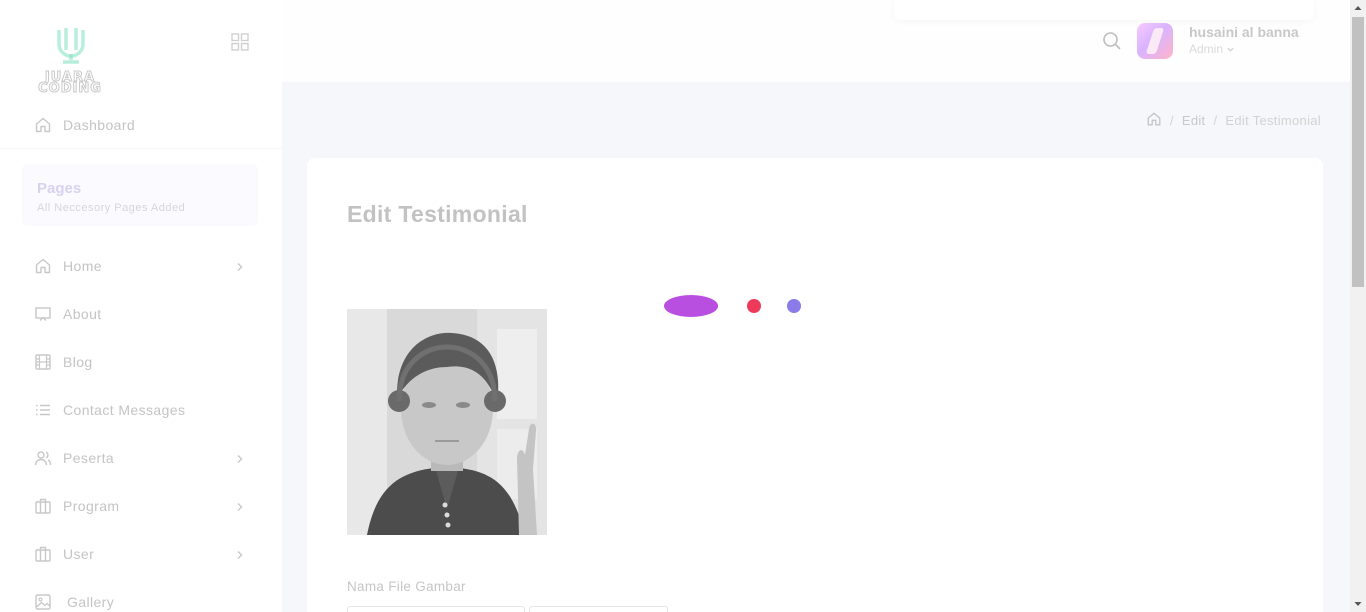  Describe the element at coordinates (1230, 49) in the screenshot. I see `chevron-down-icon` at that location.